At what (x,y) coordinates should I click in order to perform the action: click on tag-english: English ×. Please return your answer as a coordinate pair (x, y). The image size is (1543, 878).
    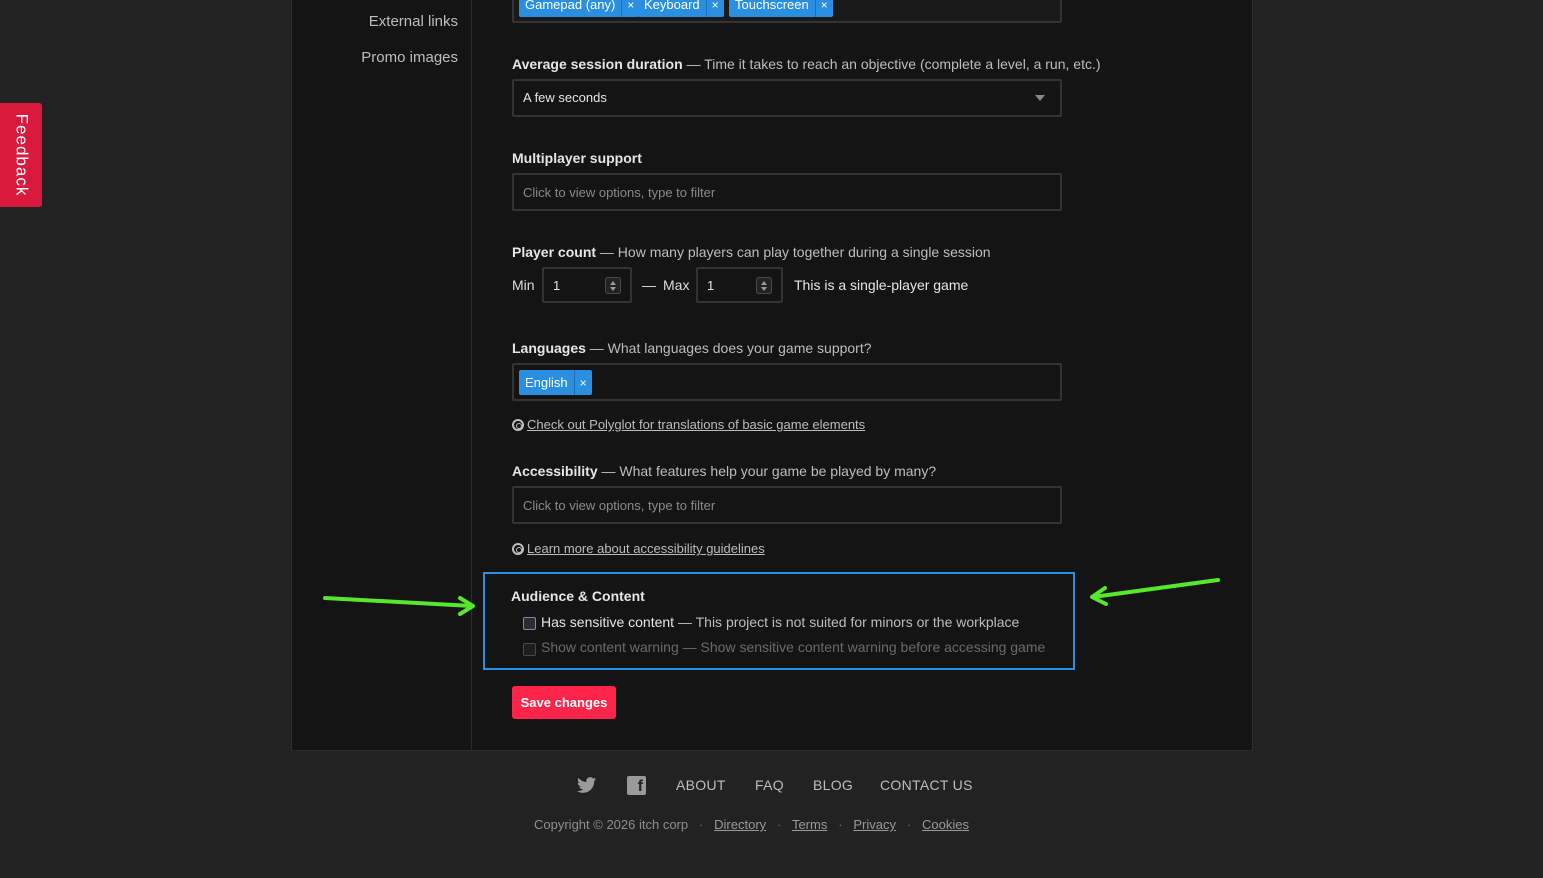
    Looking at the image, I should click on (555, 382).